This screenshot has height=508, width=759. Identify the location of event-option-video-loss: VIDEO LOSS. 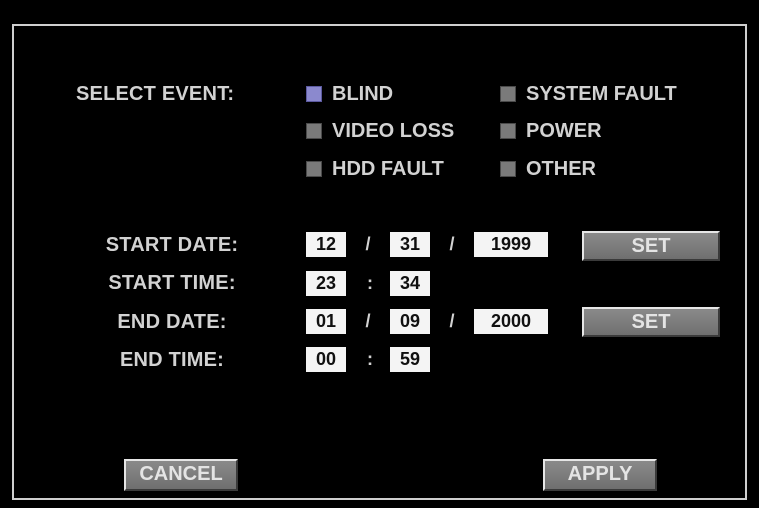
(380, 131).